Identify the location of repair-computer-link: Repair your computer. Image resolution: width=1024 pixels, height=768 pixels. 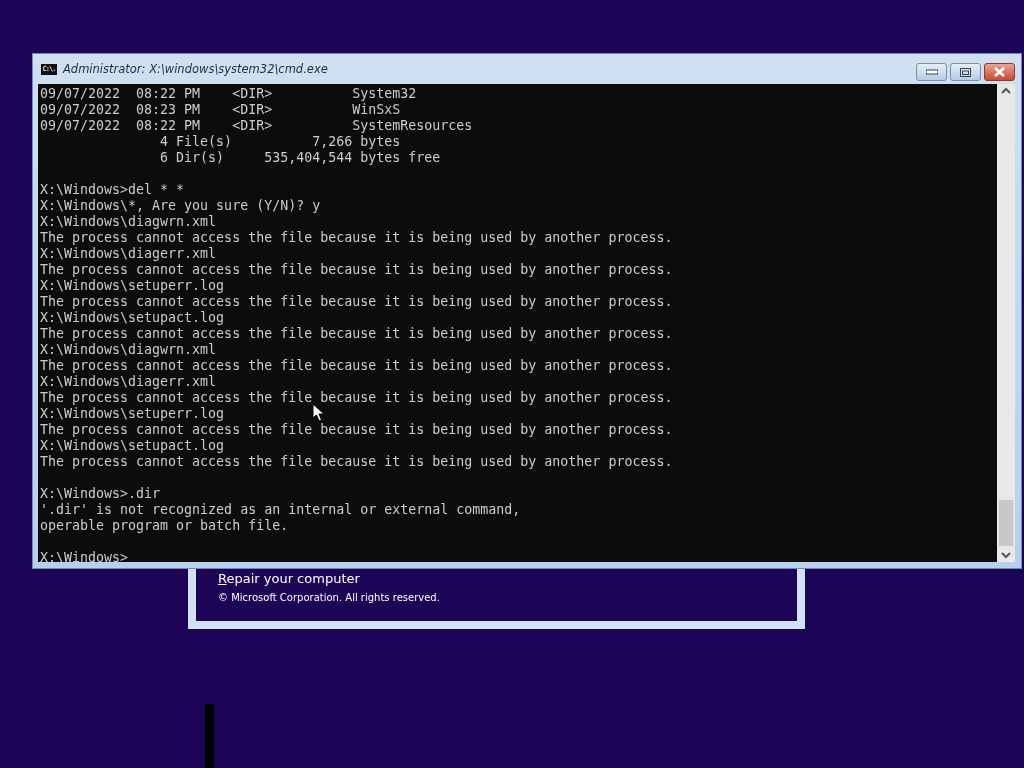
(289, 578).